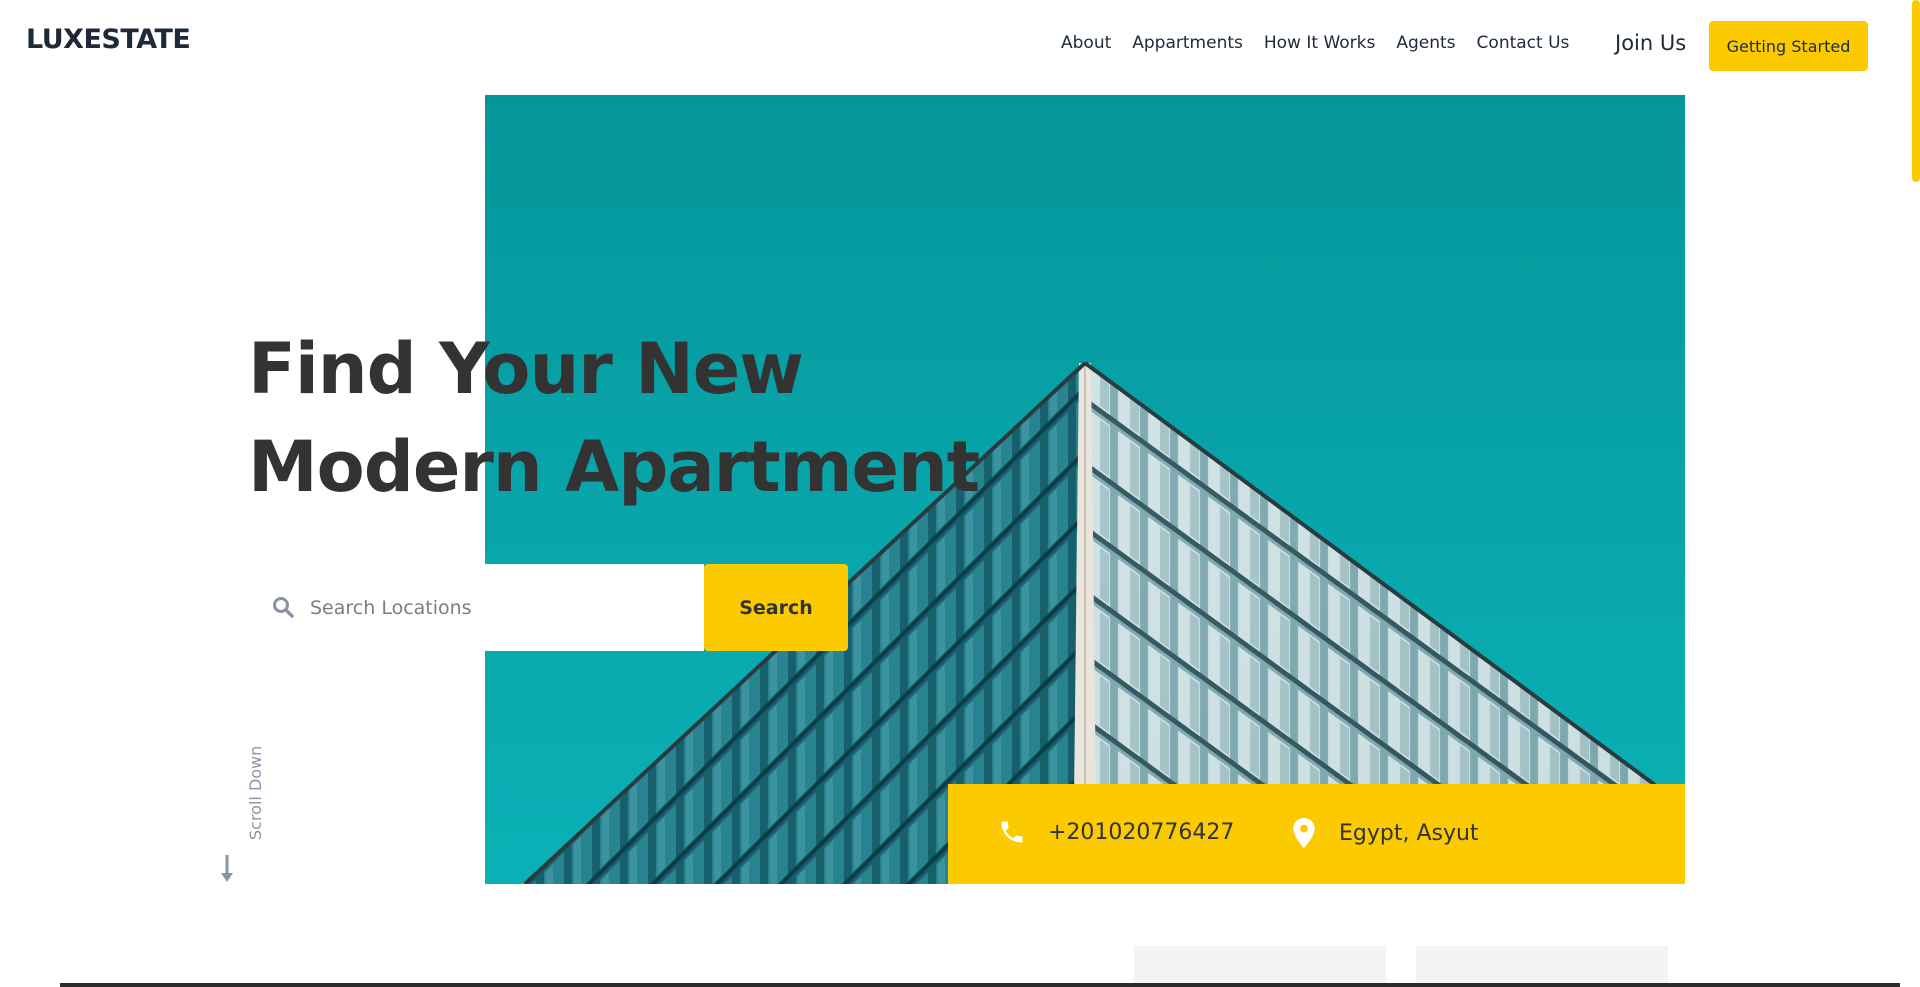 This screenshot has width=1920, height=987. What do you see at coordinates (614, 467) in the screenshot?
I see `hero-headline-line-2: Modern Apartment` at bounding box center [614, 467].